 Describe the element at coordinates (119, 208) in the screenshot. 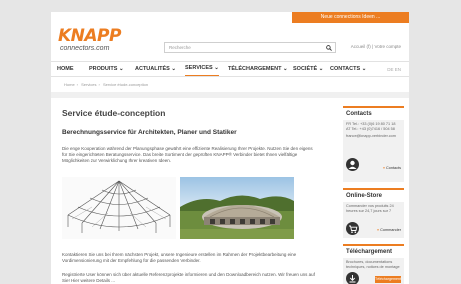

I see `roof-structure-drawing` at that location.